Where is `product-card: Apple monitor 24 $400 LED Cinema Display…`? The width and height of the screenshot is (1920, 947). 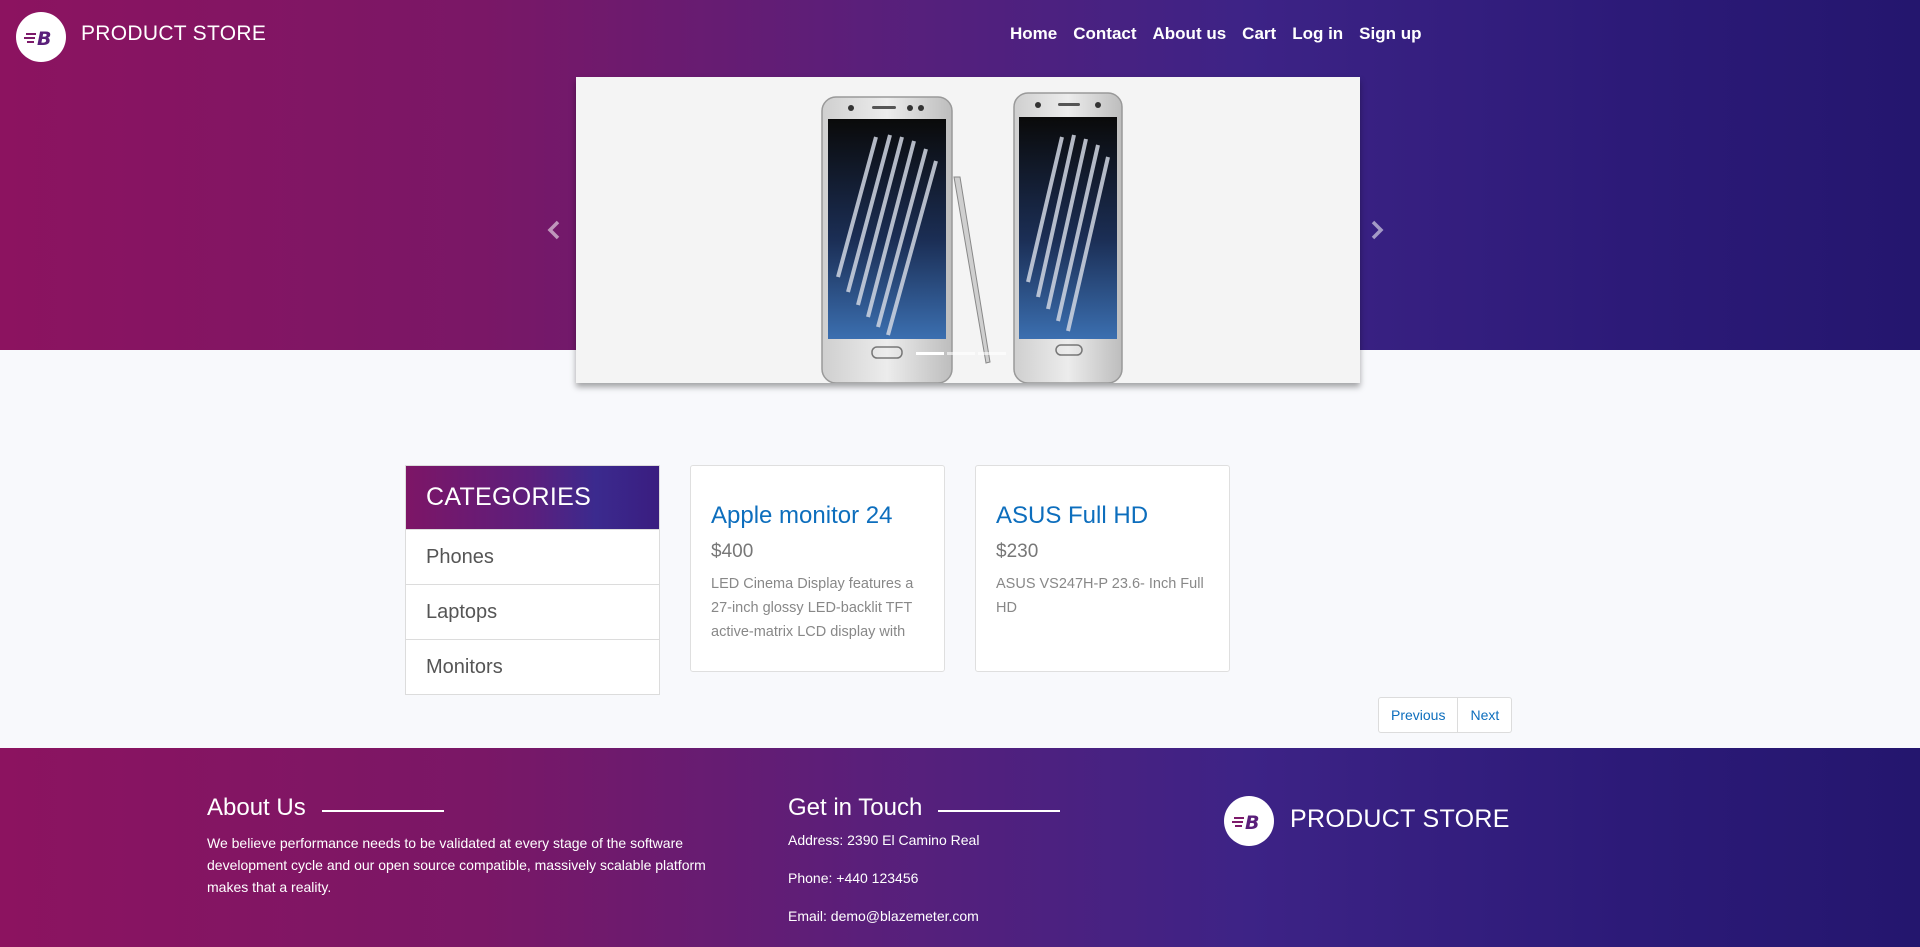 product-card: Apple monitor 24 $400 LED Cinema Display… is located at coordinates (817, 568).